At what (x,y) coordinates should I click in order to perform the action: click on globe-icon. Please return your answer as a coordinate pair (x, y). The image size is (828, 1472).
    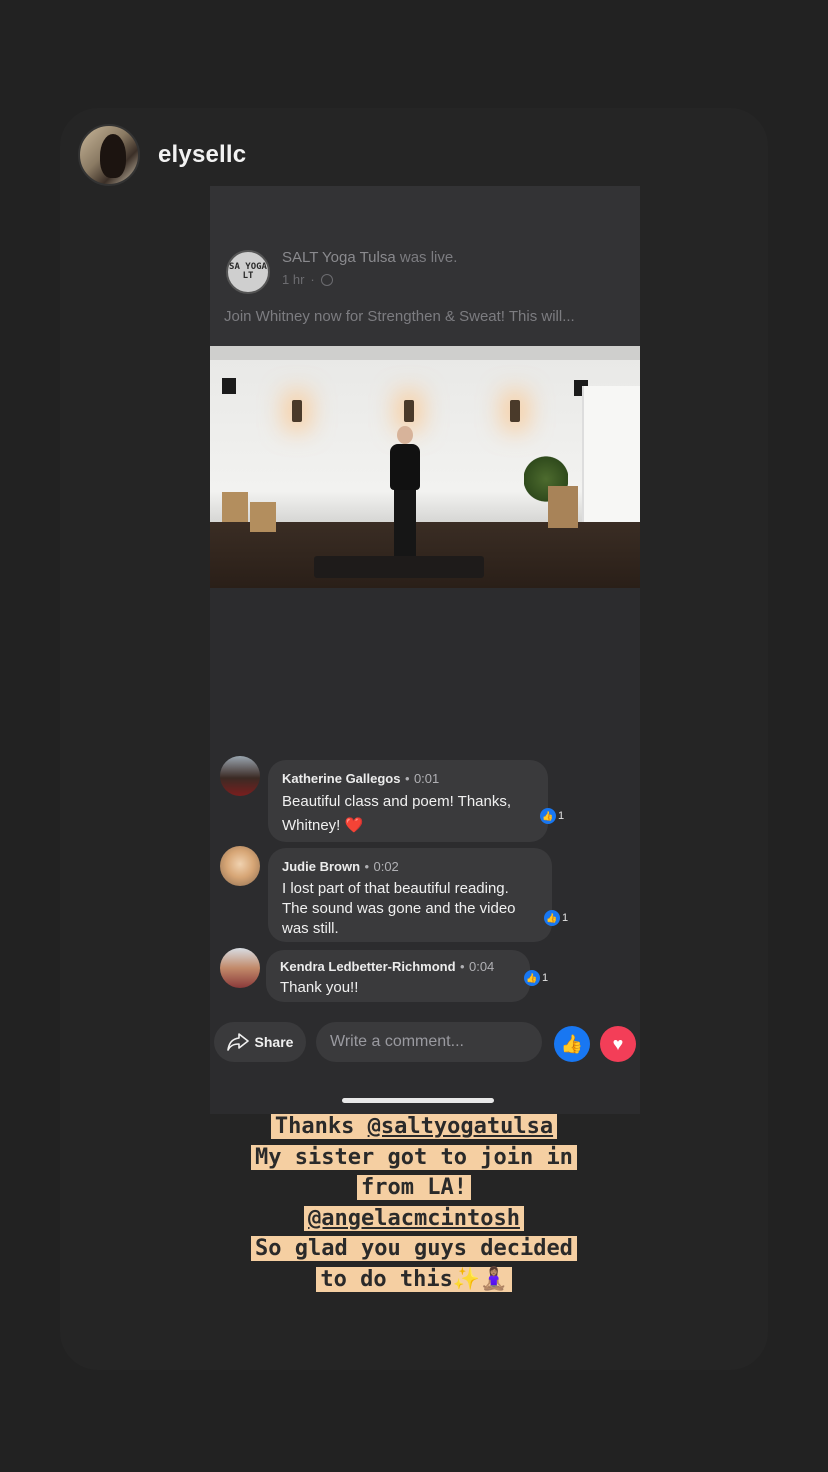
    Looking at the image, I should click on (326, 279).